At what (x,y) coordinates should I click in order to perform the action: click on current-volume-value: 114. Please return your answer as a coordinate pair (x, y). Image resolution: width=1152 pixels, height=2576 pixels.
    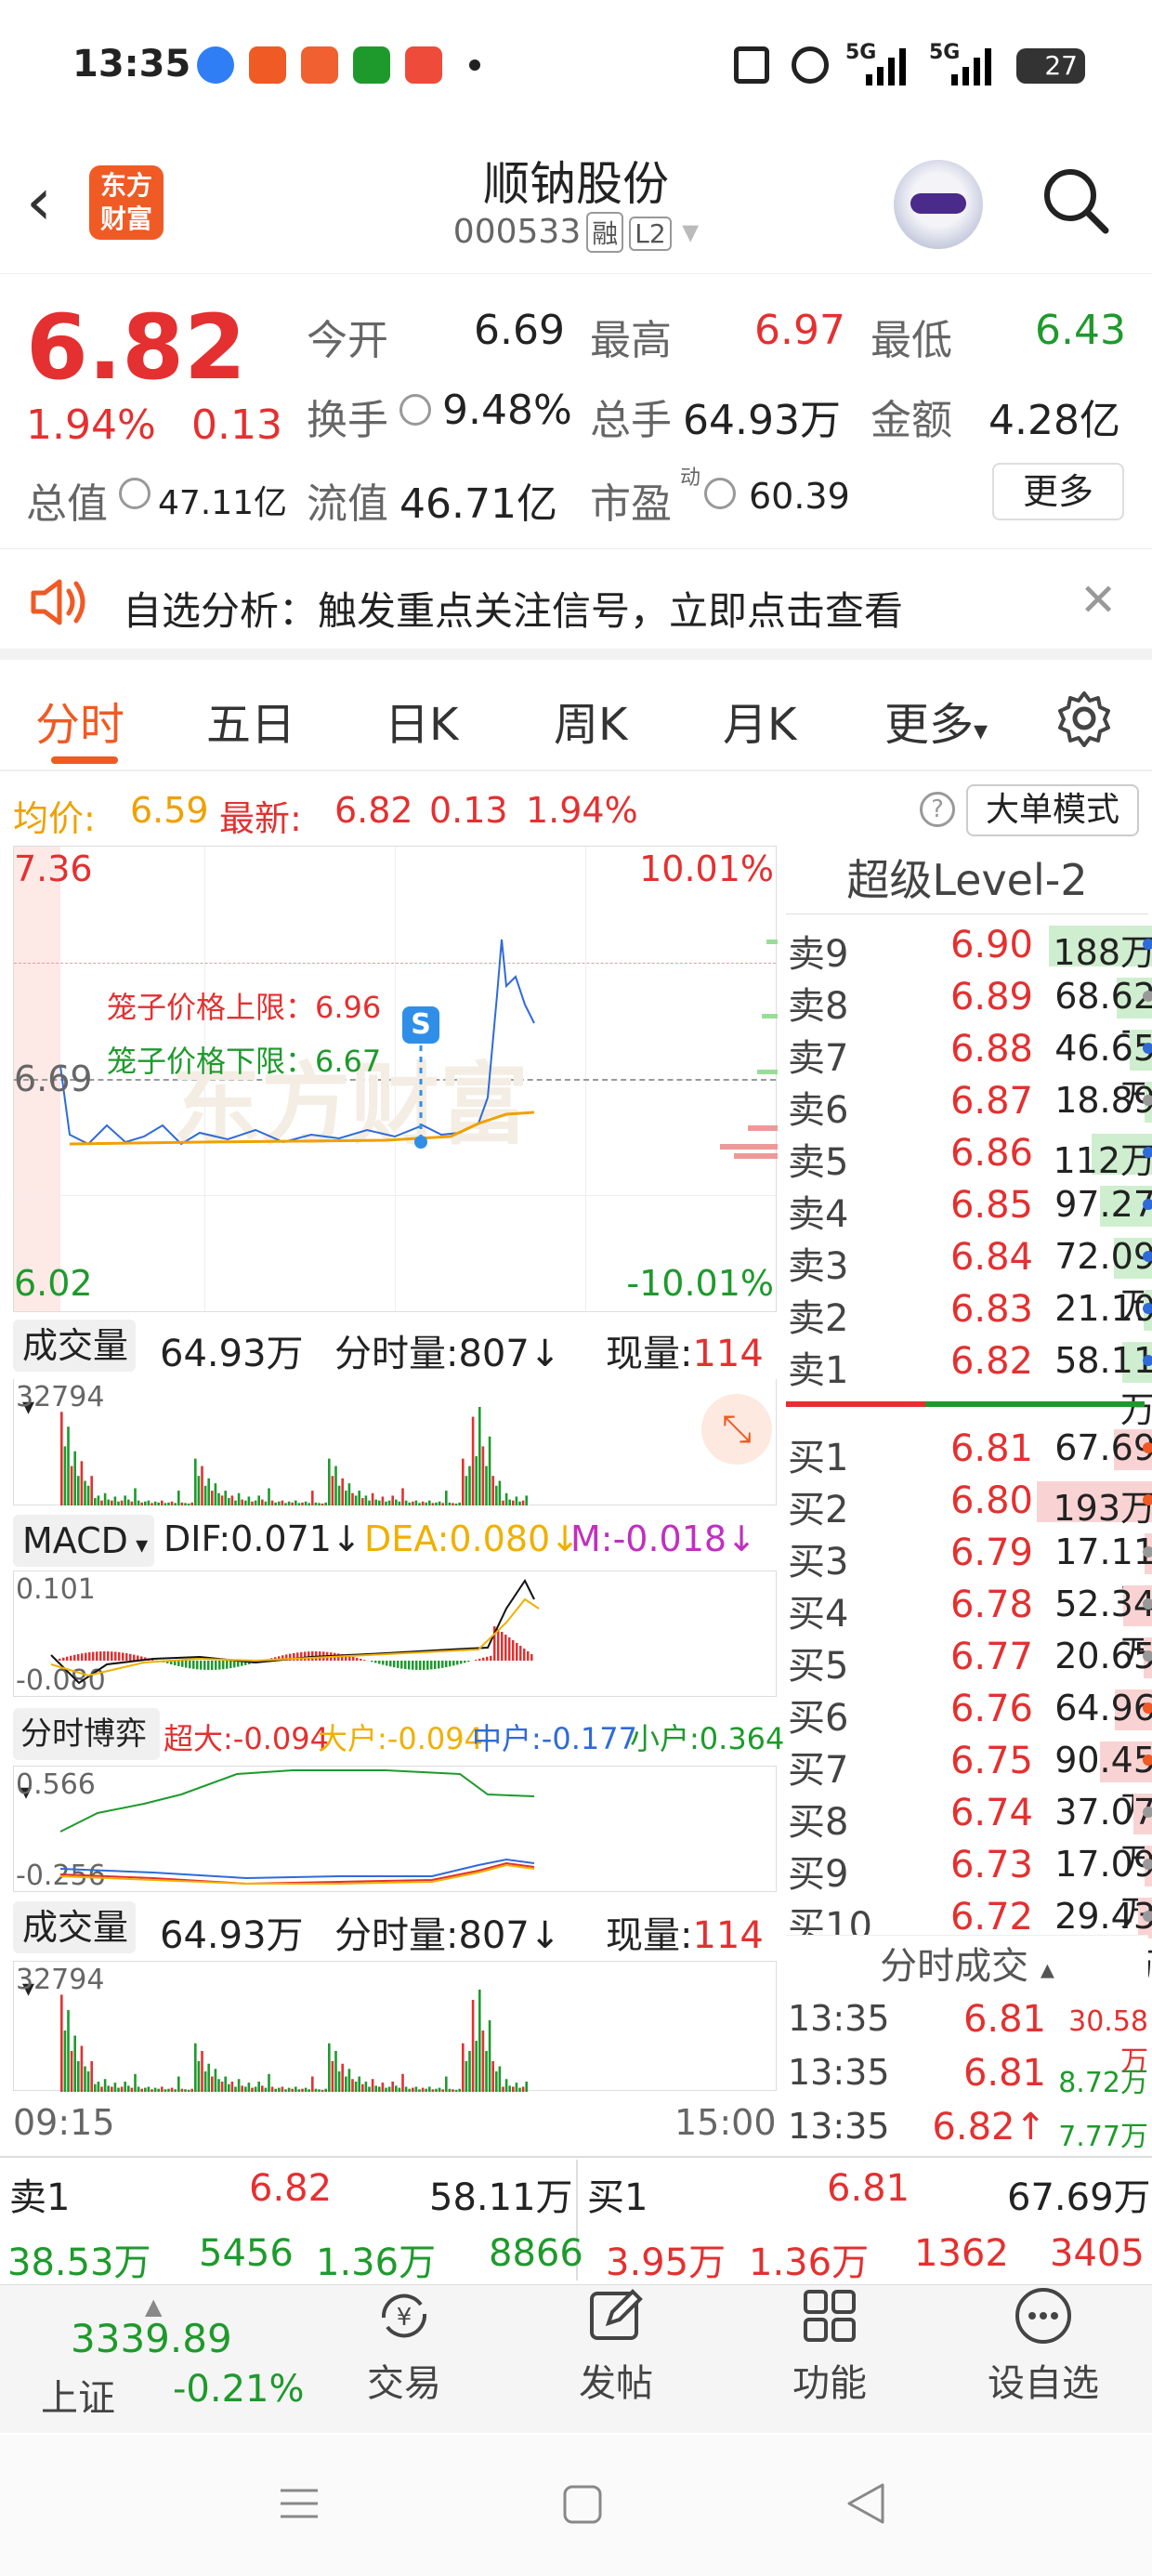
    Looking at the image, I should click on (728, 1354).